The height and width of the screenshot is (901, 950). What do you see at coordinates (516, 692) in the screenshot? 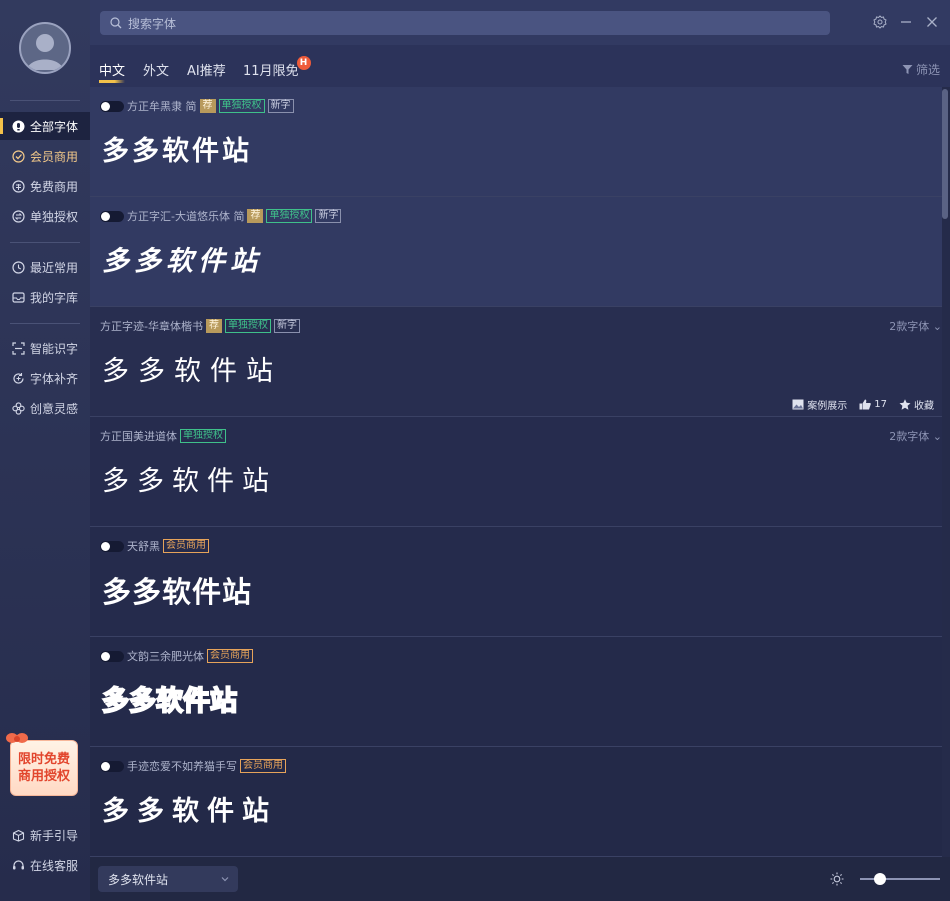
I see `font-card: 文韵三余肥光体 会员商用 多多软件站` at bounding box center [516, 692].